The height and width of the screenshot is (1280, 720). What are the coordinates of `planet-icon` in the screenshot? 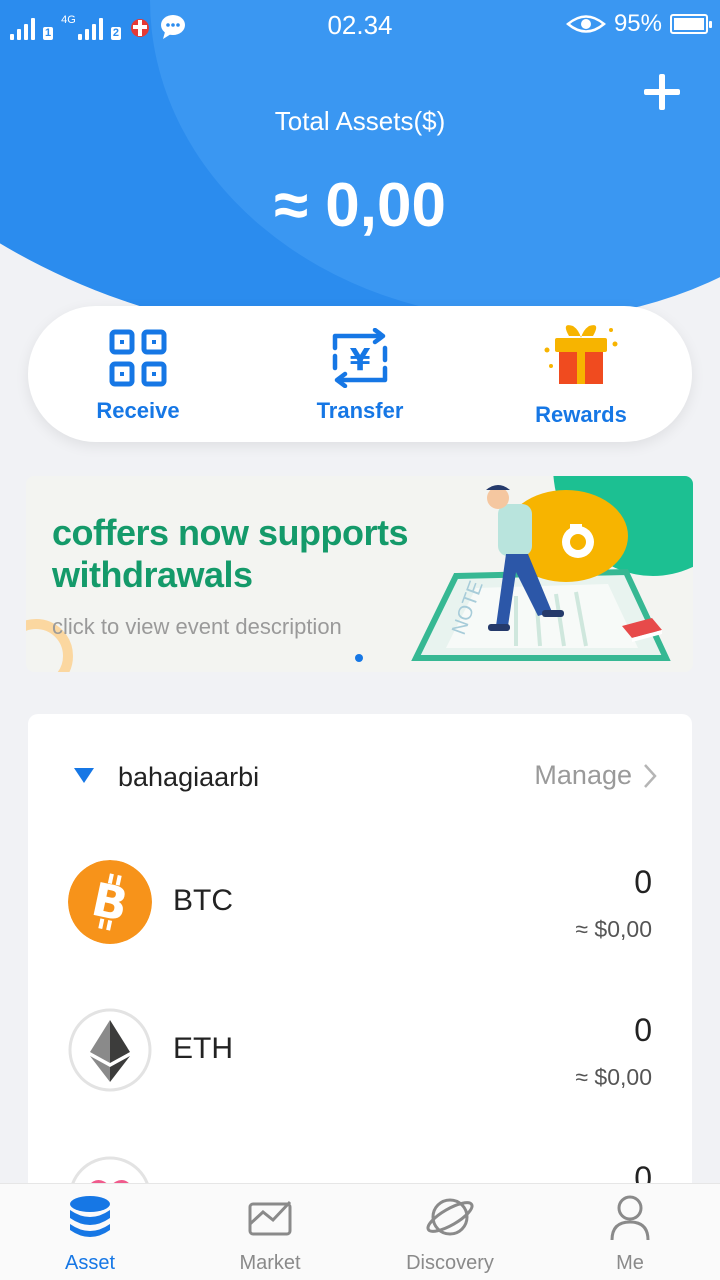 It's located at (450, 1217).